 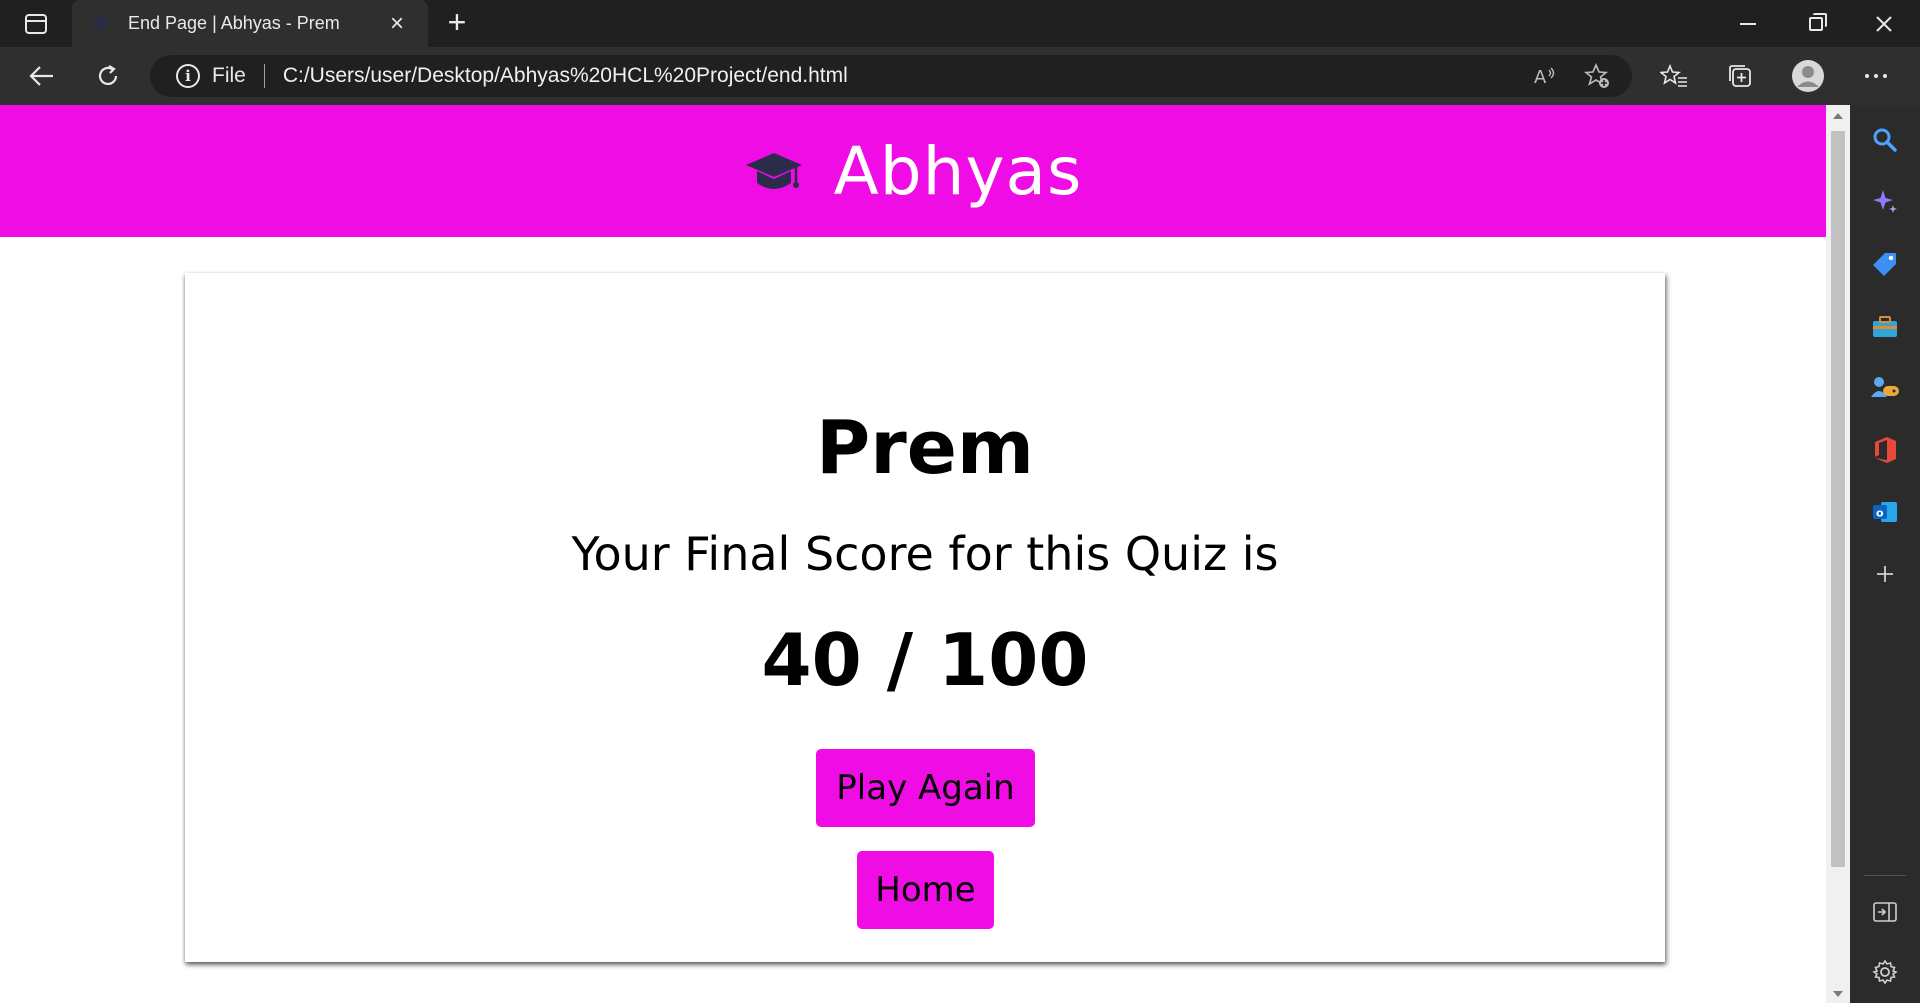 I want to click on close-window-button, so click(x=1884, y=23).